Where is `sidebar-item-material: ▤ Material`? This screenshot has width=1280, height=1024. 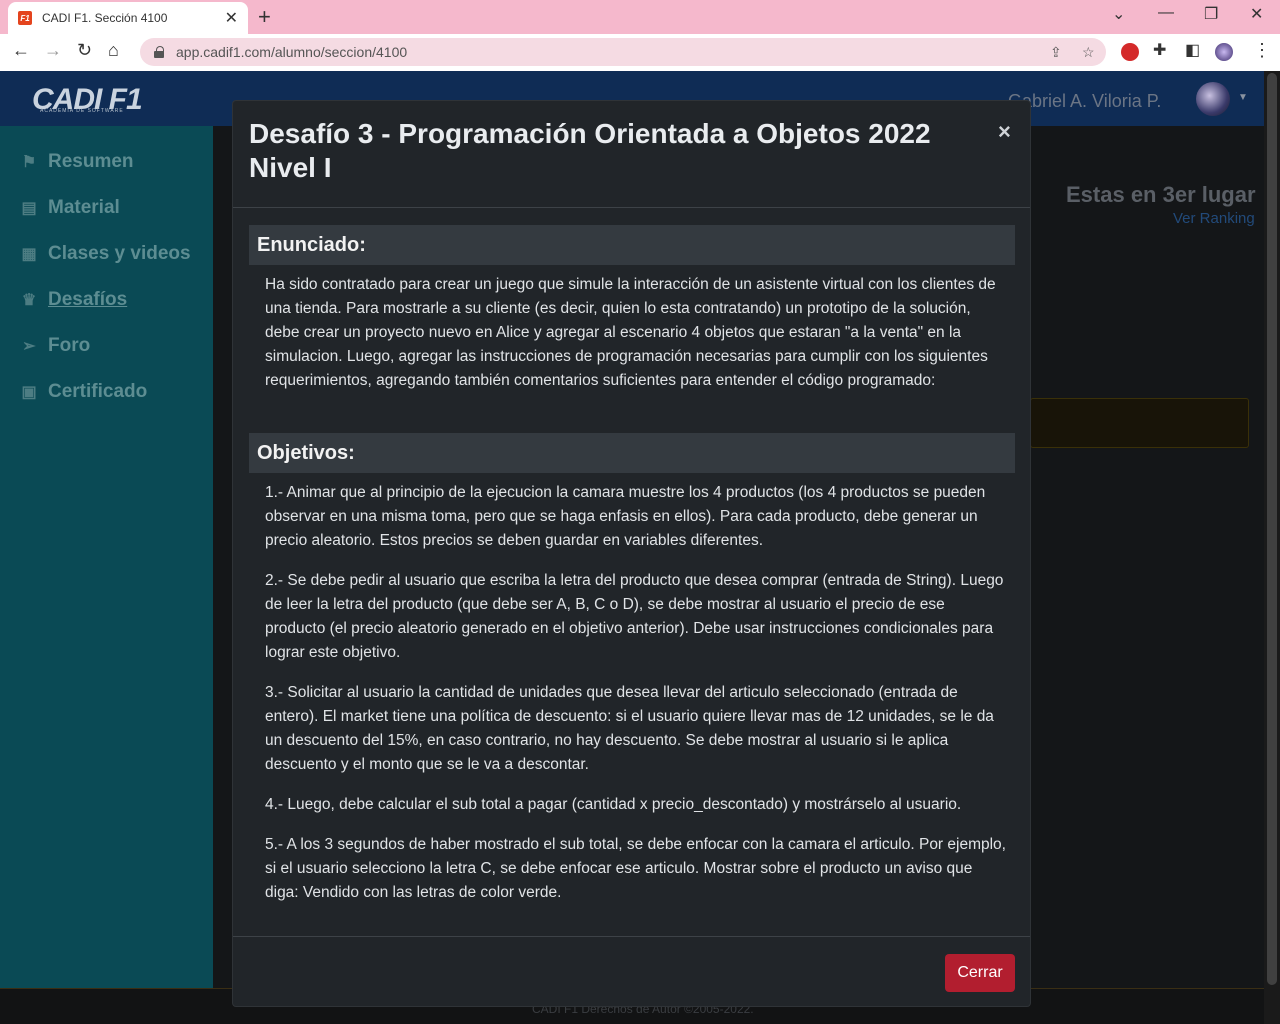
sidebar-item-material: ▤ Material is located at coordinates (70, 208).